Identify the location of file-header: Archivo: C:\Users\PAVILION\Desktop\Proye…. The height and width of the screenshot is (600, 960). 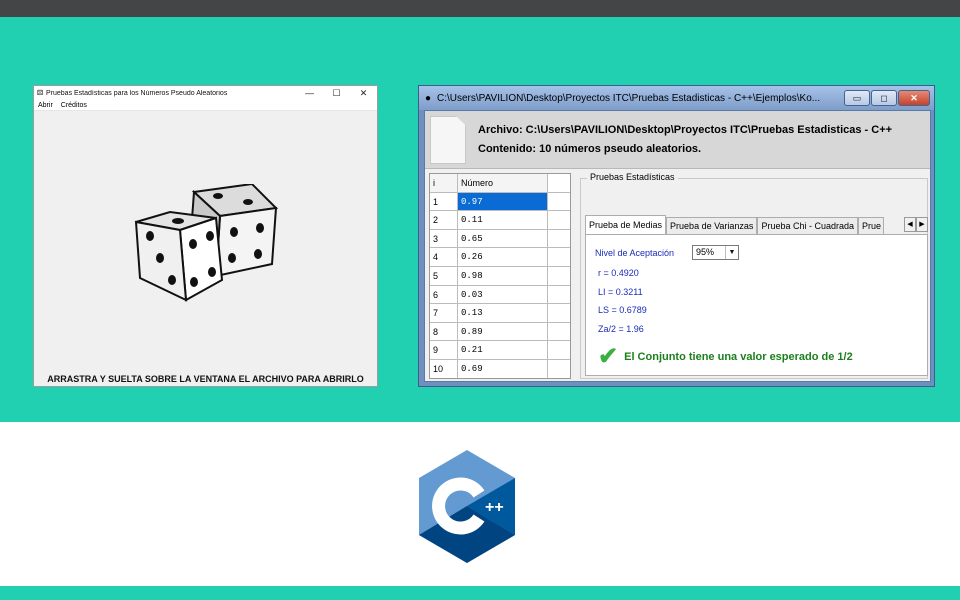
(677, 140).